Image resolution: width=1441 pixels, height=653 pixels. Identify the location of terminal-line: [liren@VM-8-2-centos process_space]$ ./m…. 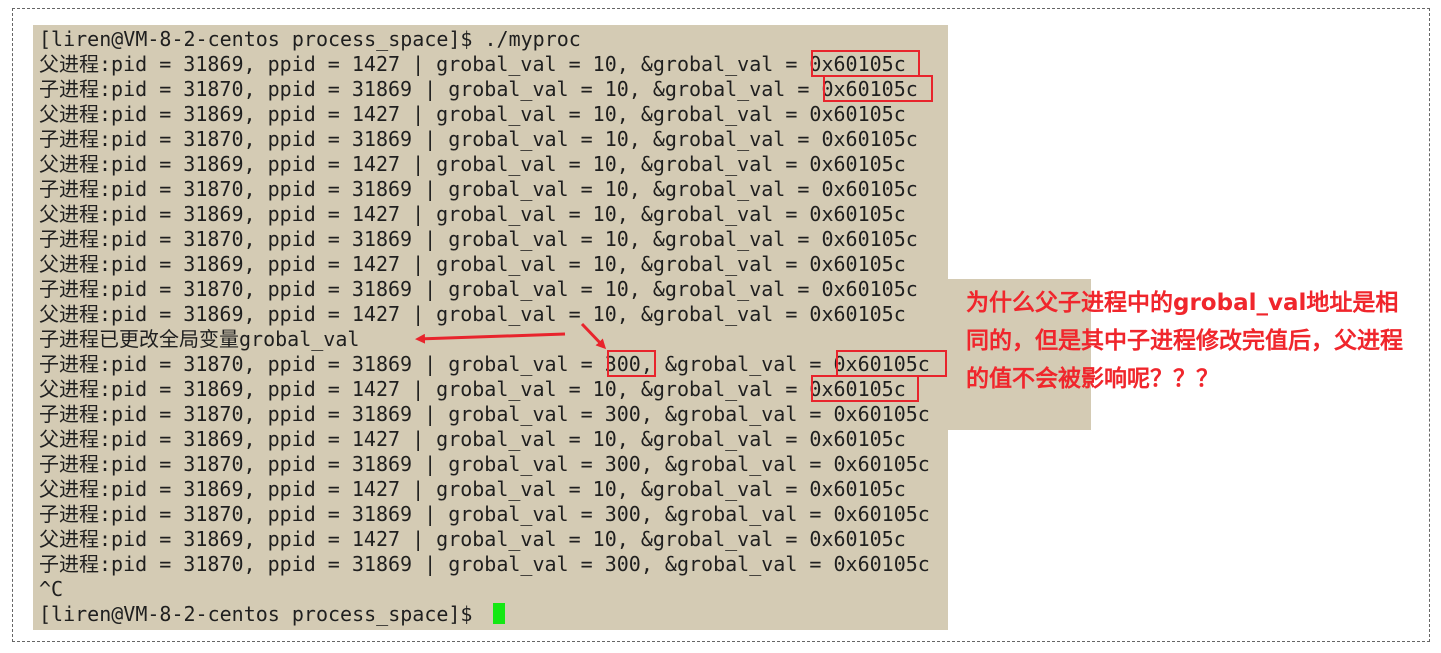
(310, 39).